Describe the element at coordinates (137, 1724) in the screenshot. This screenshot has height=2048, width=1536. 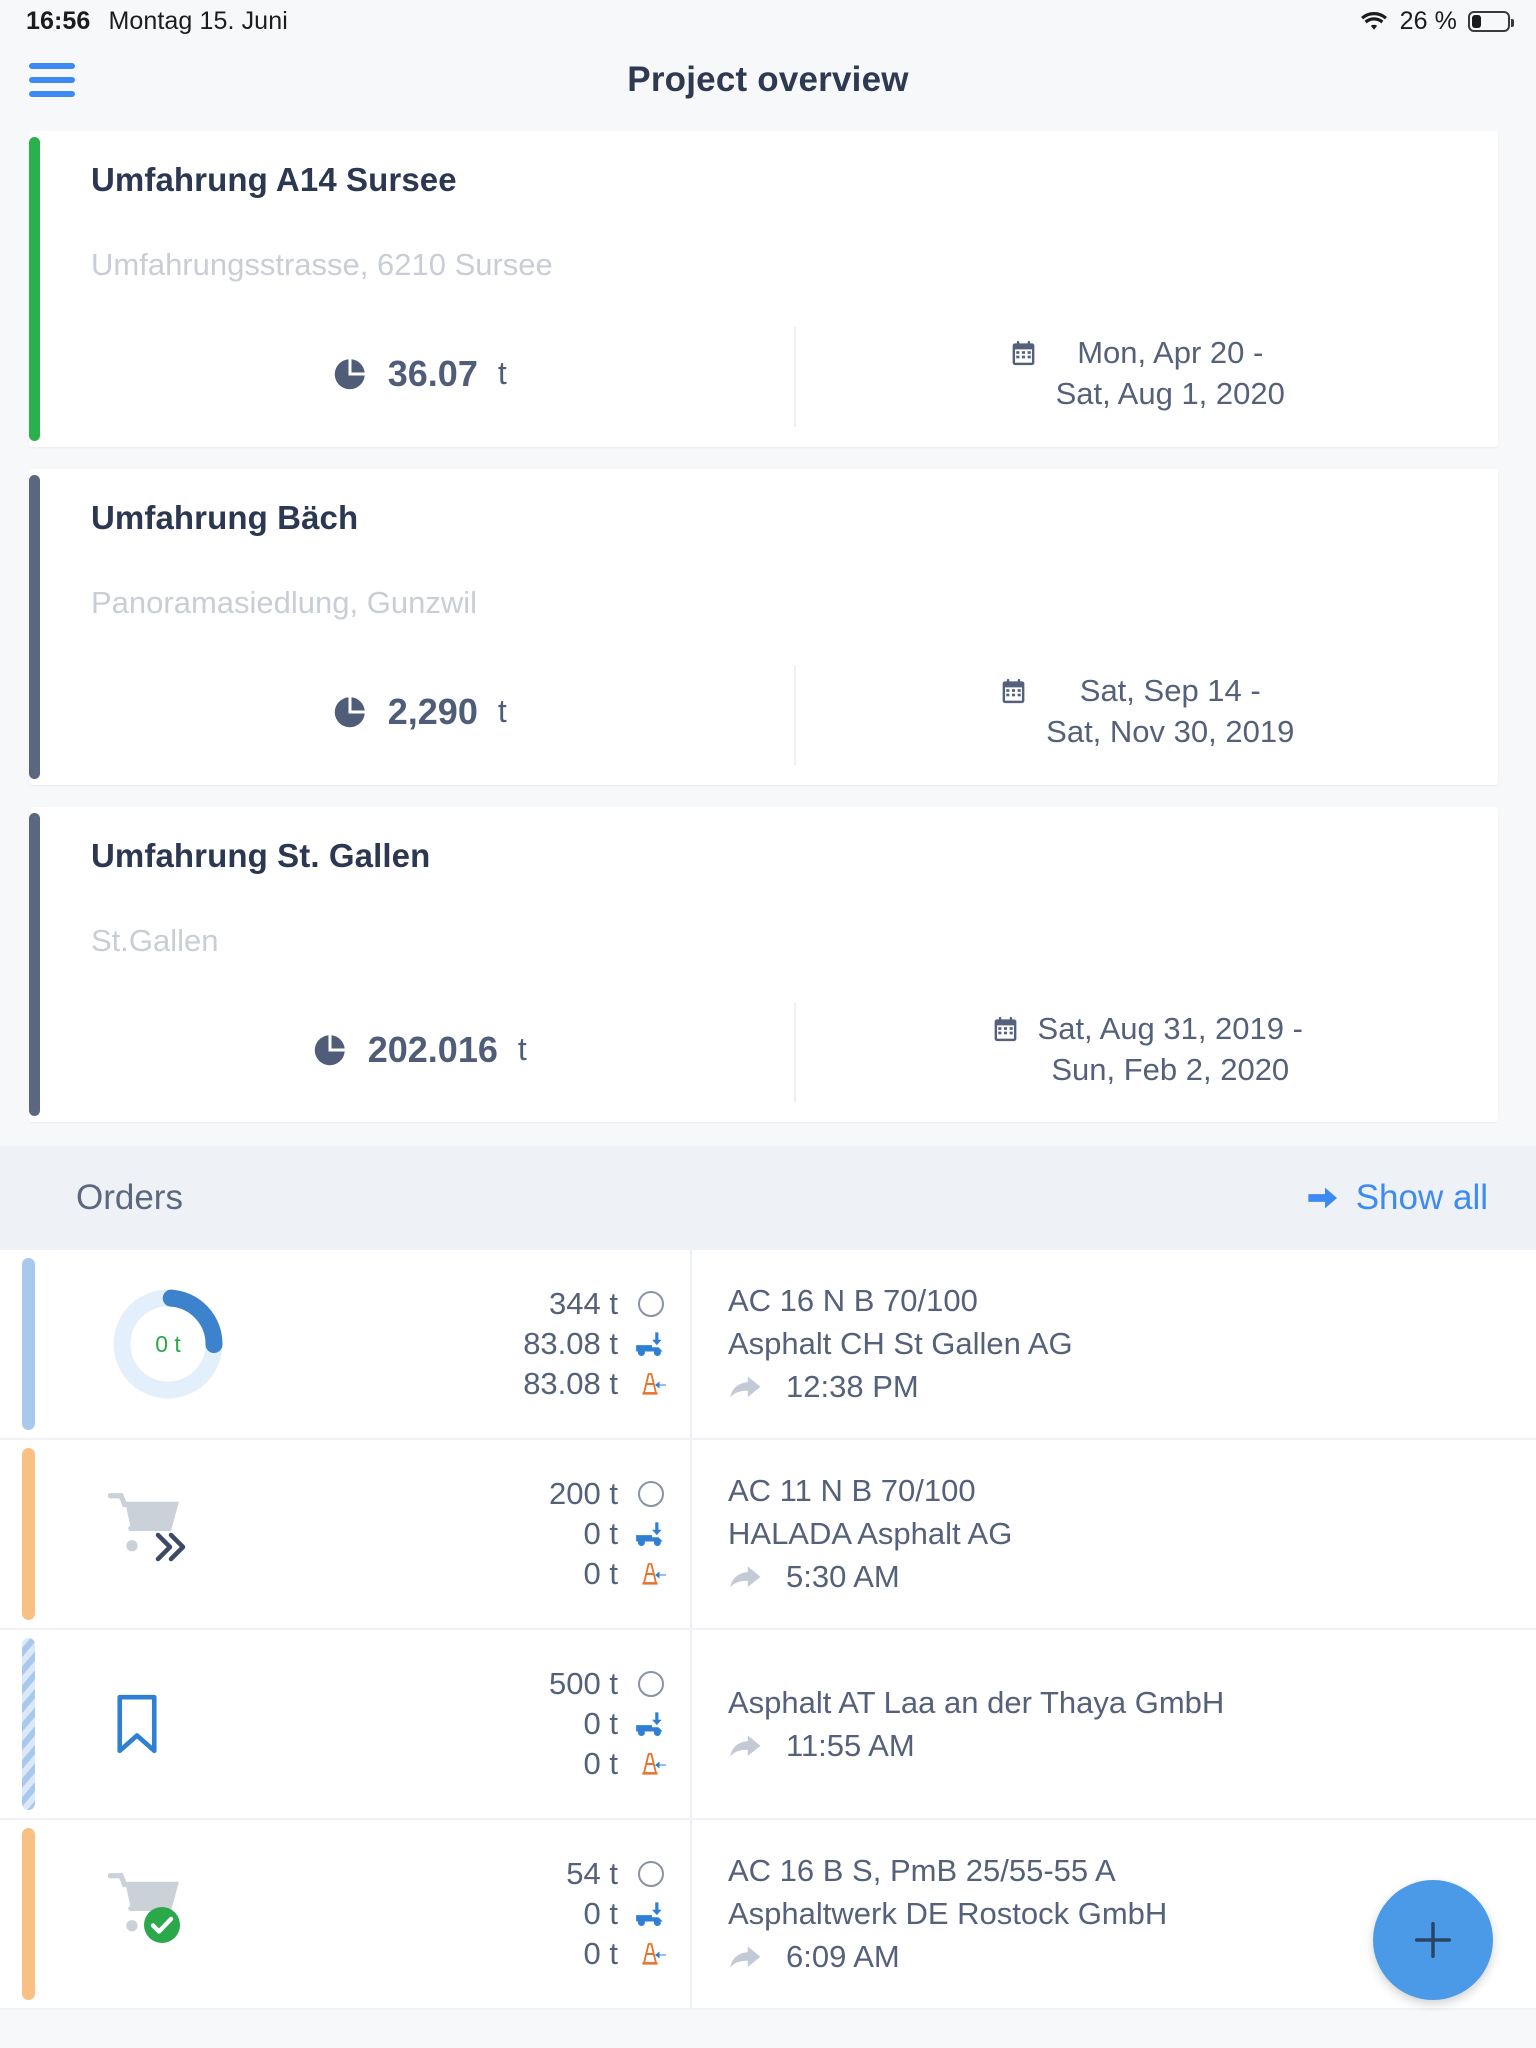
I see `bookmark-icon` at that location.